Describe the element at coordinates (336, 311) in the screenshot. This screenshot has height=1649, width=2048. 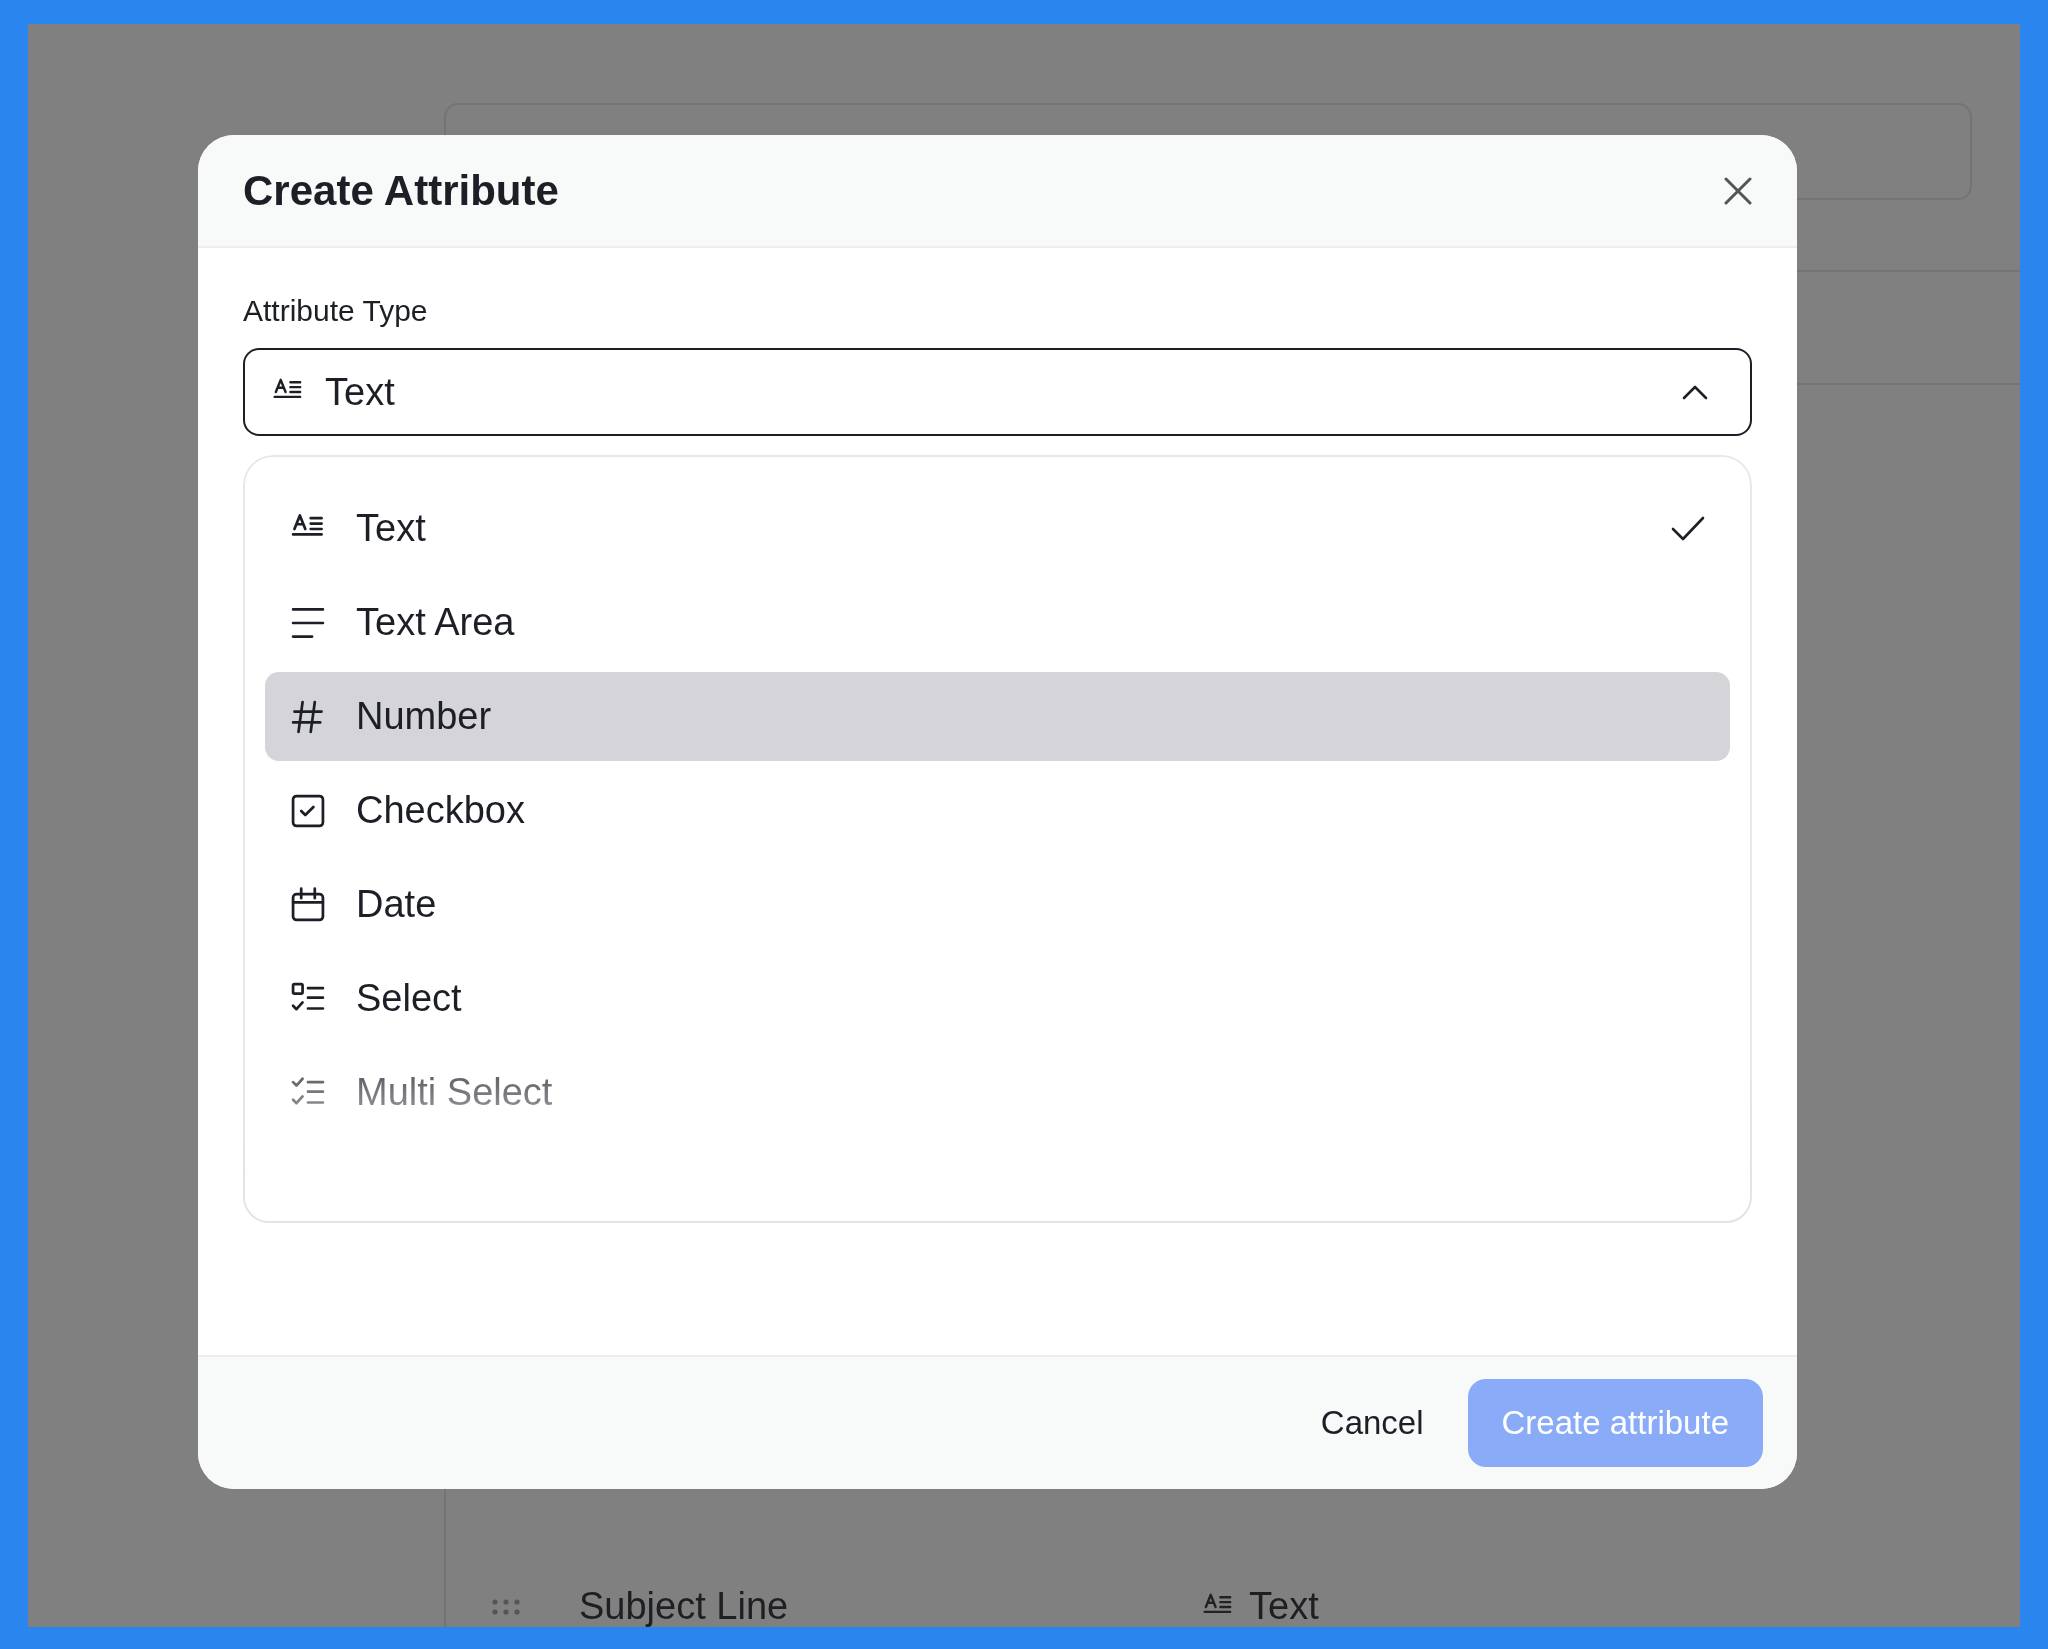
I see `field-label: Attribute Type` at that location.